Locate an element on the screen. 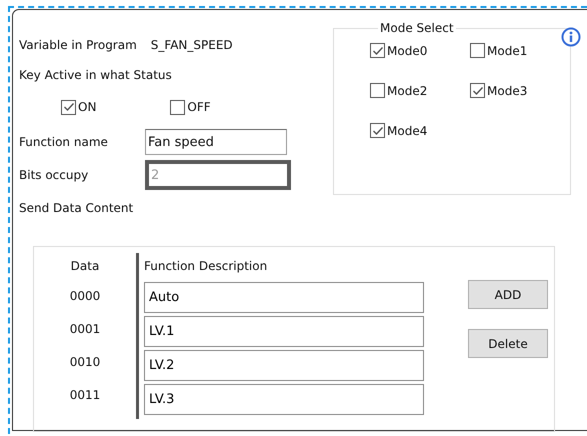 The height and width of the screenshot is (436, 587). delete-button: Delete is located at coordinates (508, 343).